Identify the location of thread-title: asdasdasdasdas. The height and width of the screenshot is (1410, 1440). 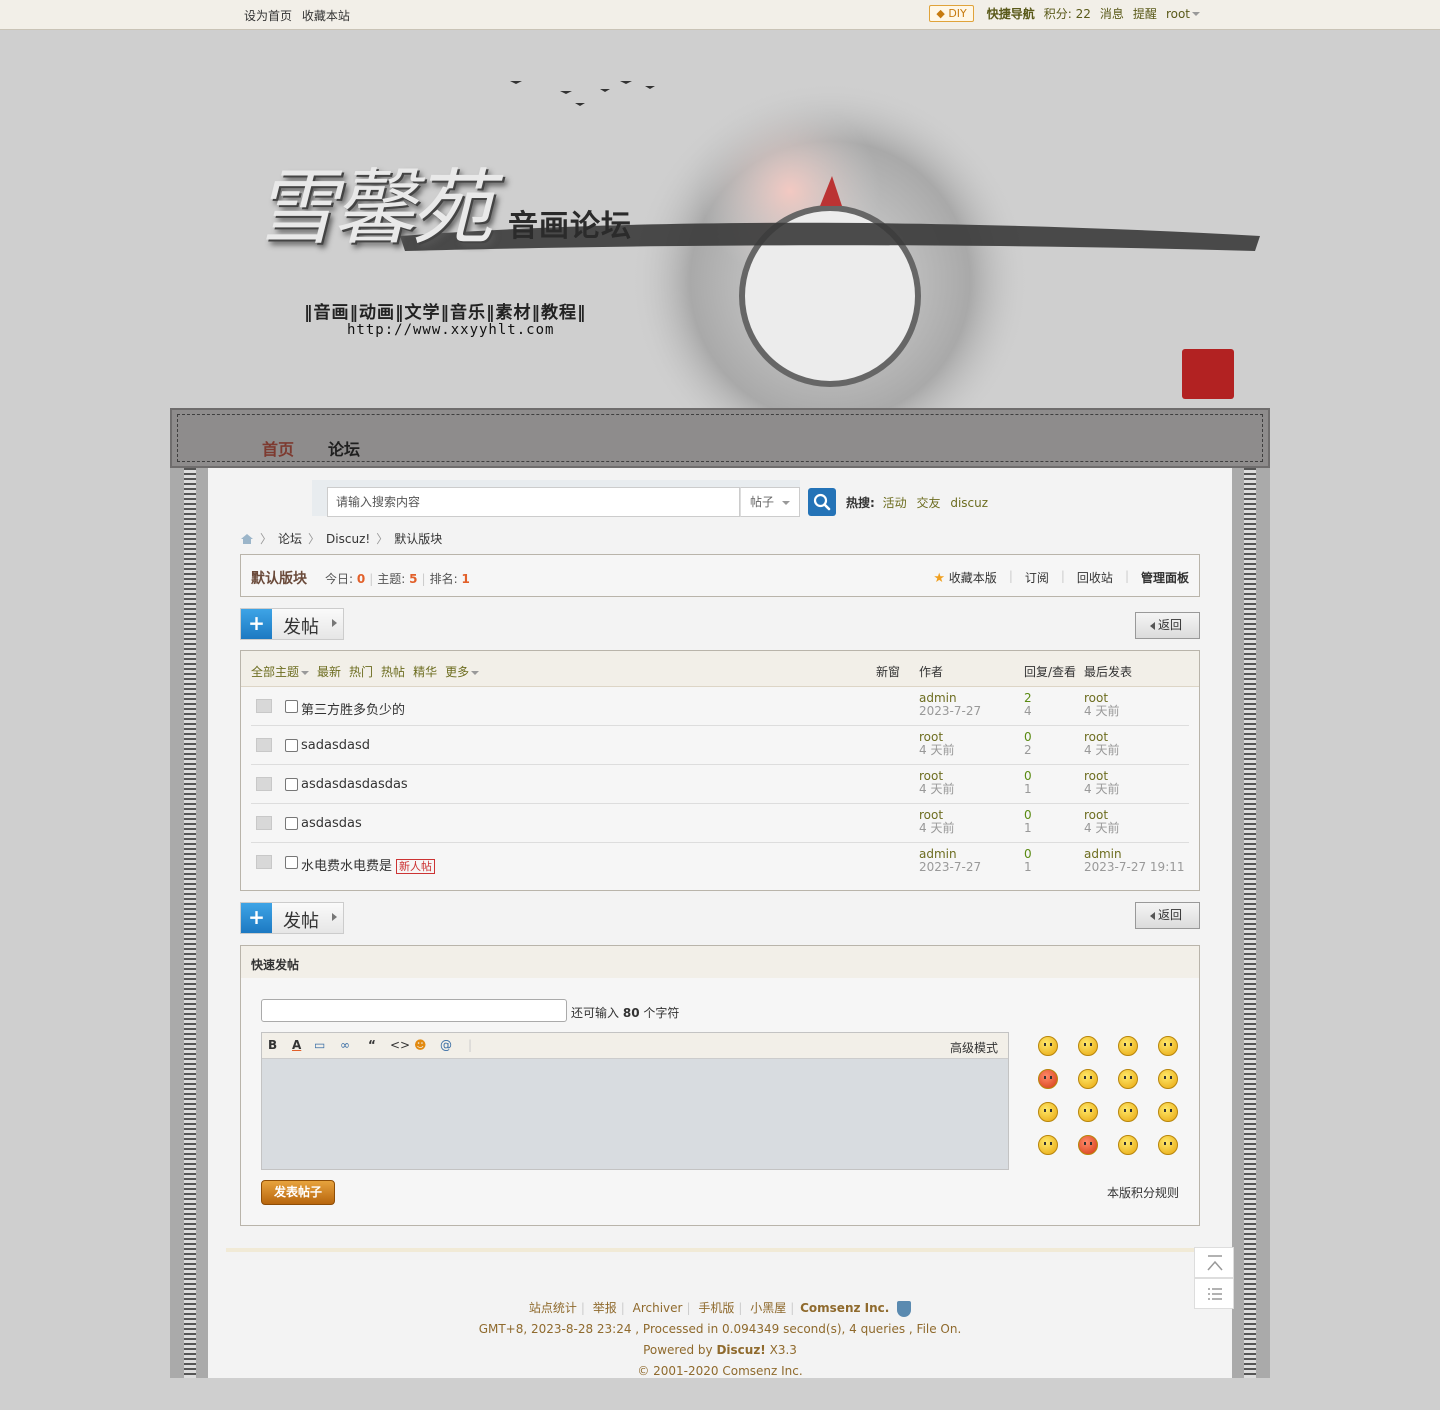
(354, 784).